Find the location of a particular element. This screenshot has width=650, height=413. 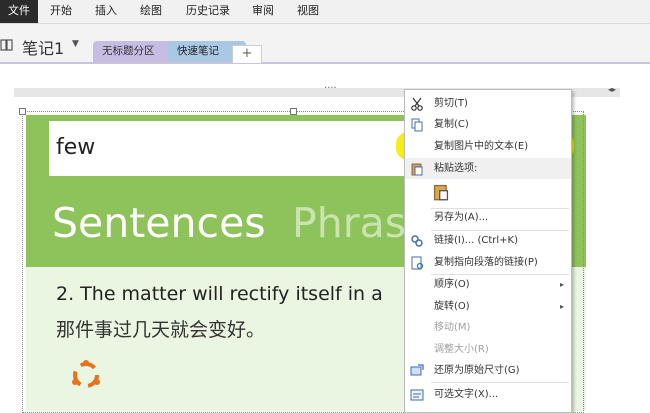

collapse-icon: ◂▸ is located at coordinates (612, 89).